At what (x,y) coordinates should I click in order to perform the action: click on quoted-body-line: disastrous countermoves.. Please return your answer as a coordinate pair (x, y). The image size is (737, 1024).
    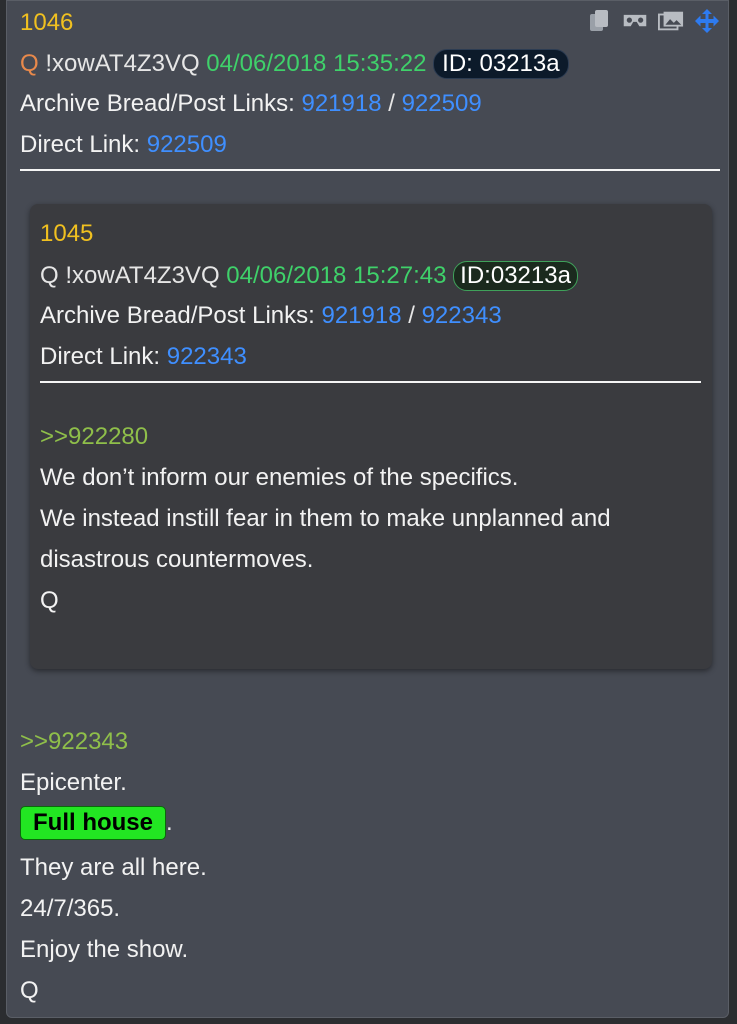
    Looking at the image, I should click on (177, 559).